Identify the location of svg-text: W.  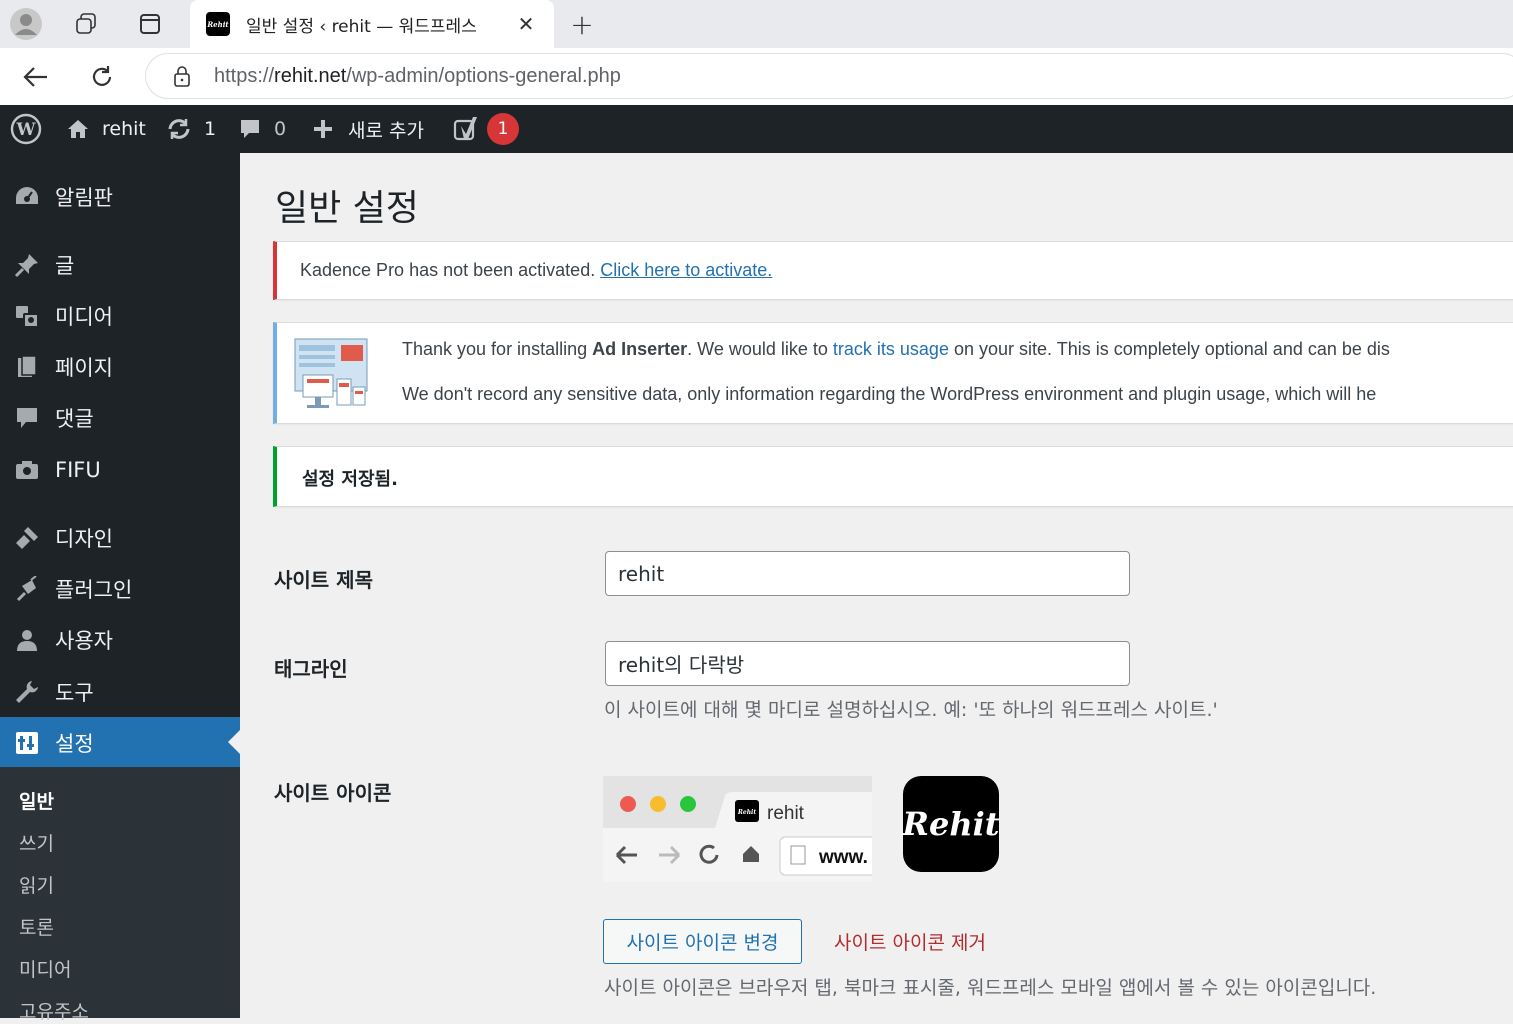
(25, 130).